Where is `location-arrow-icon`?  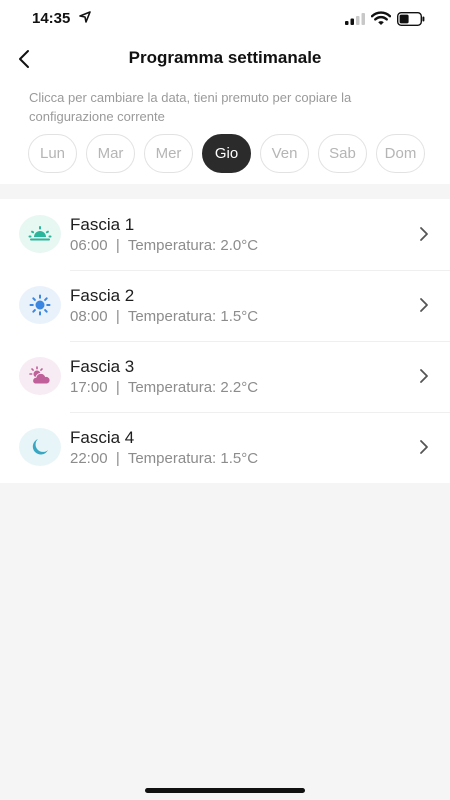
location-arrow-icon is located at coordinates (85, 17).